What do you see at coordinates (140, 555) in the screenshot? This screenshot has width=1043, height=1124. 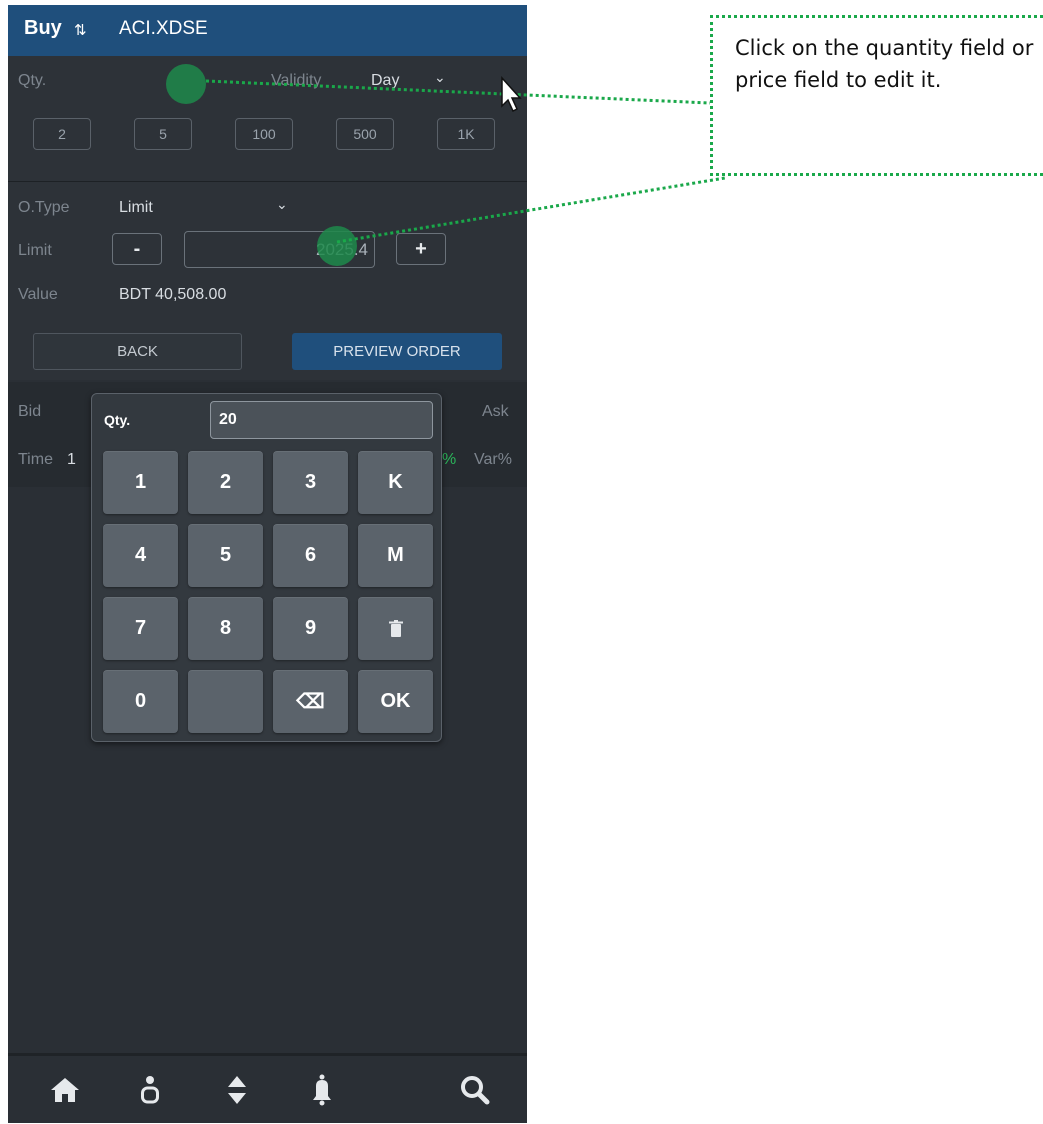 I see `key-4: 4` at bounding box center [140, 555].